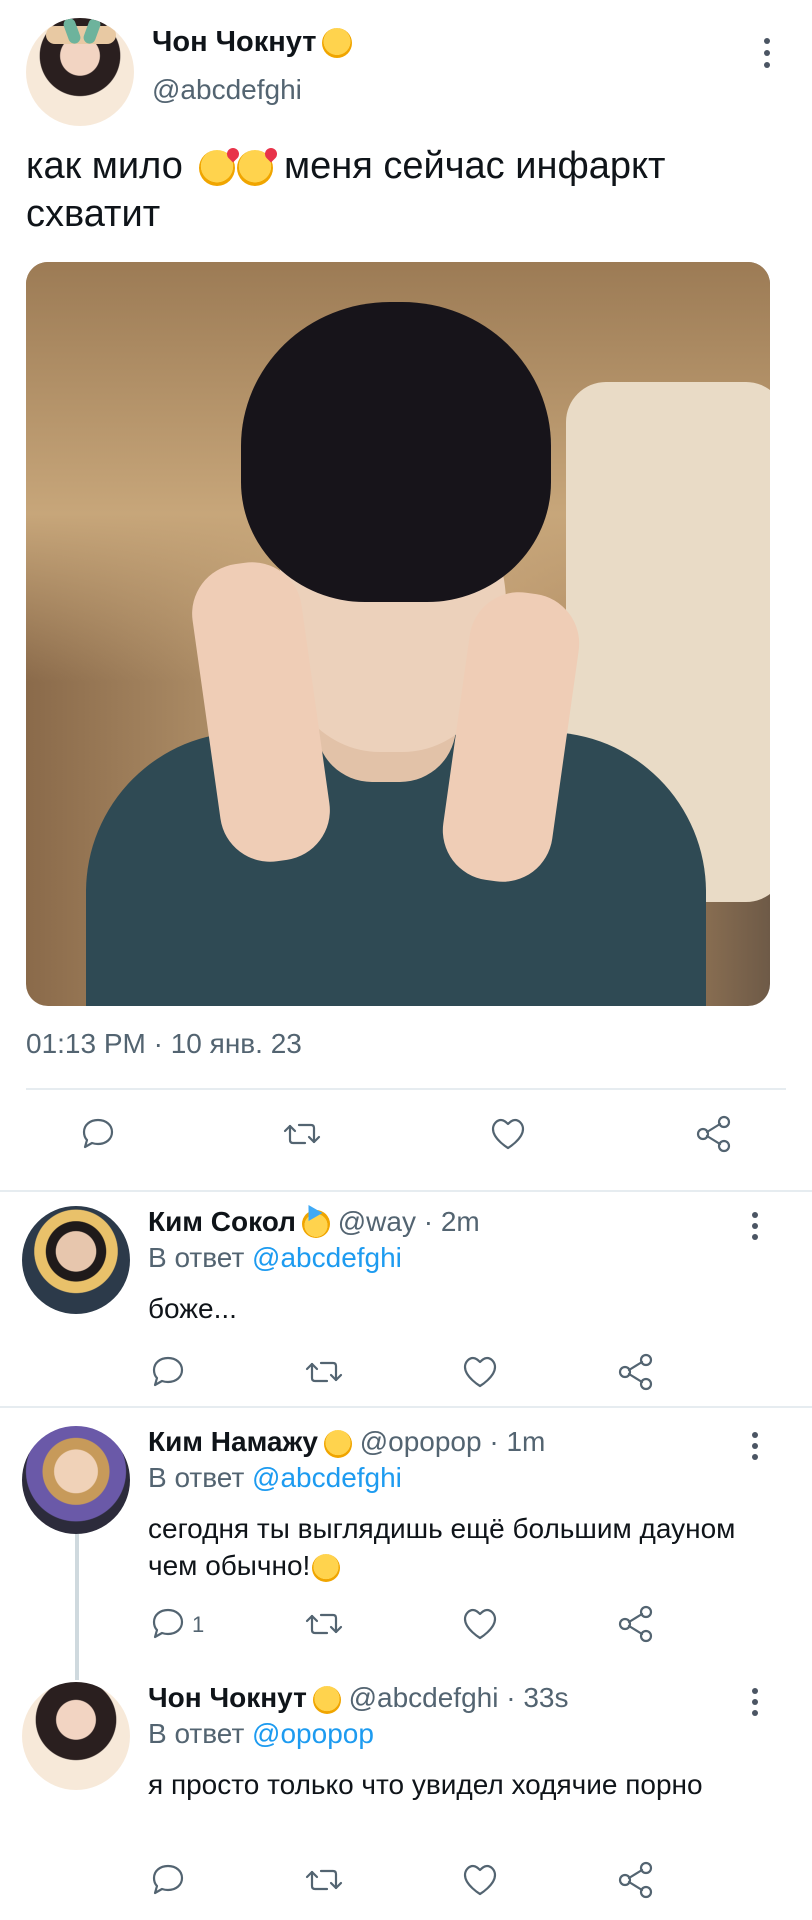 The image size is (812, 1920). What do you see at coordinates (198, 1624) in the screenshot?
I see `reply-count: 1` at bounding box center [198, 1624].